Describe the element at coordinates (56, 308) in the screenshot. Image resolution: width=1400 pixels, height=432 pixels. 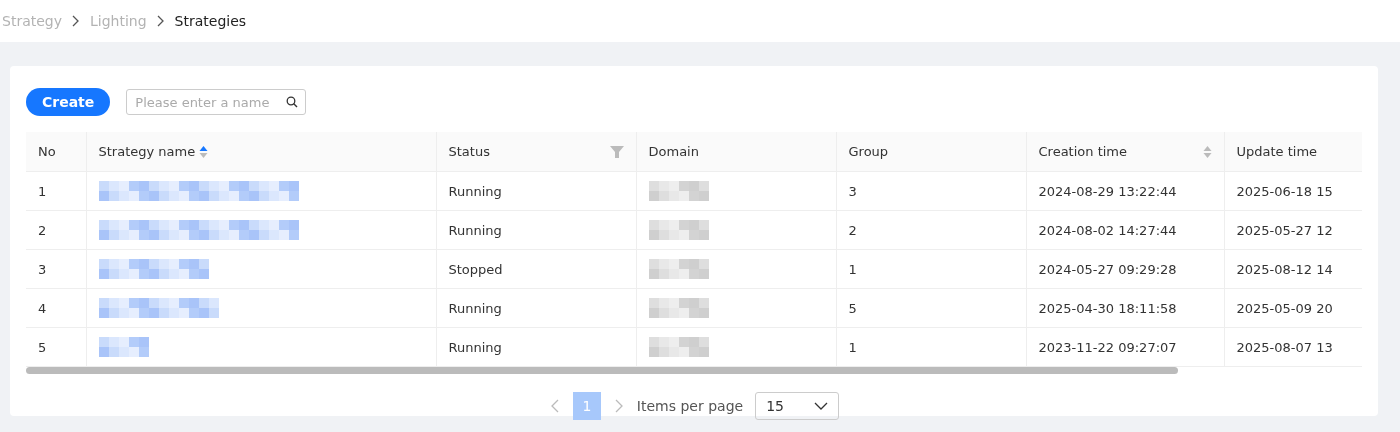
I see `table-cell: 4` at that location.